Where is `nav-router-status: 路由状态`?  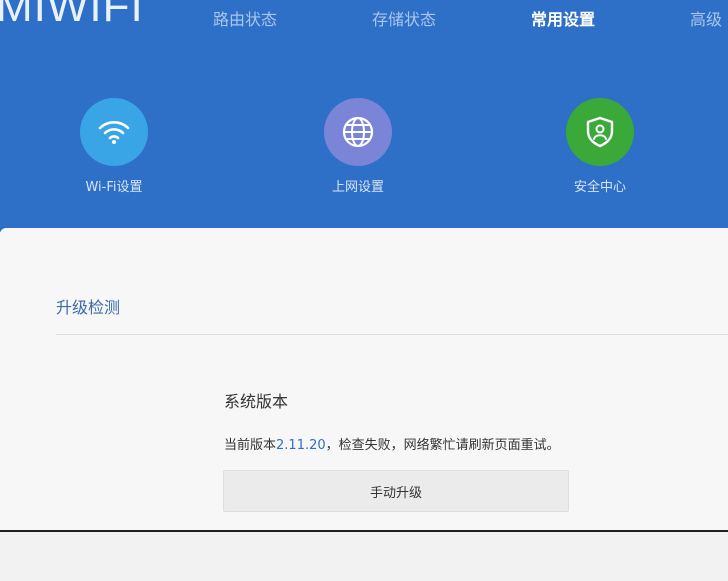
nav-router-status: 路由状态 is located at coordinates (245, 18).